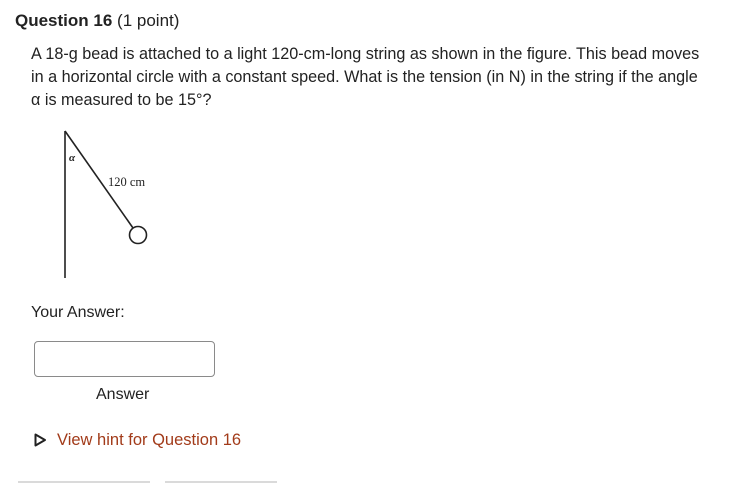 The image size is (756, 483). I want to click on length-label: 120 cm, so click(126, 182).